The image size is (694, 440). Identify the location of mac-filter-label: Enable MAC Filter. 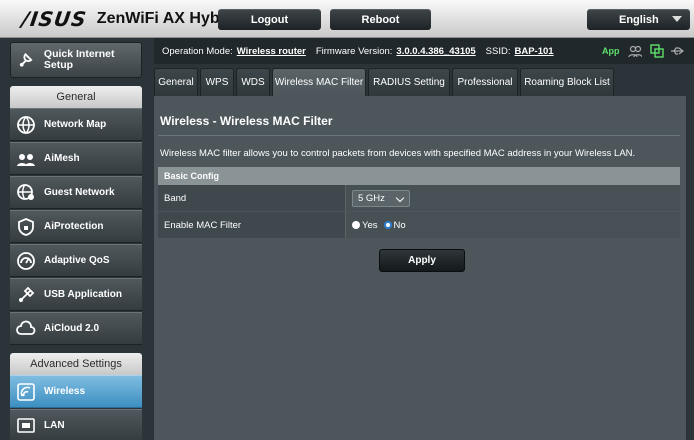
(251, 225).